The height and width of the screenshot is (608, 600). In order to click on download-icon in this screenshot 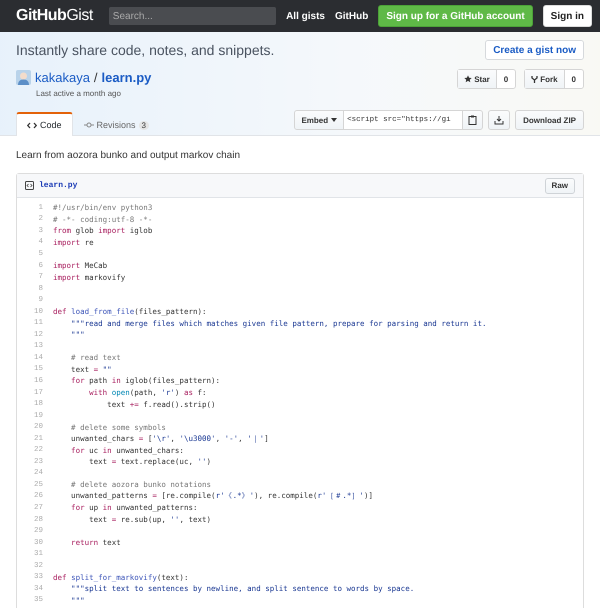, I will do `click(499, 120)`.